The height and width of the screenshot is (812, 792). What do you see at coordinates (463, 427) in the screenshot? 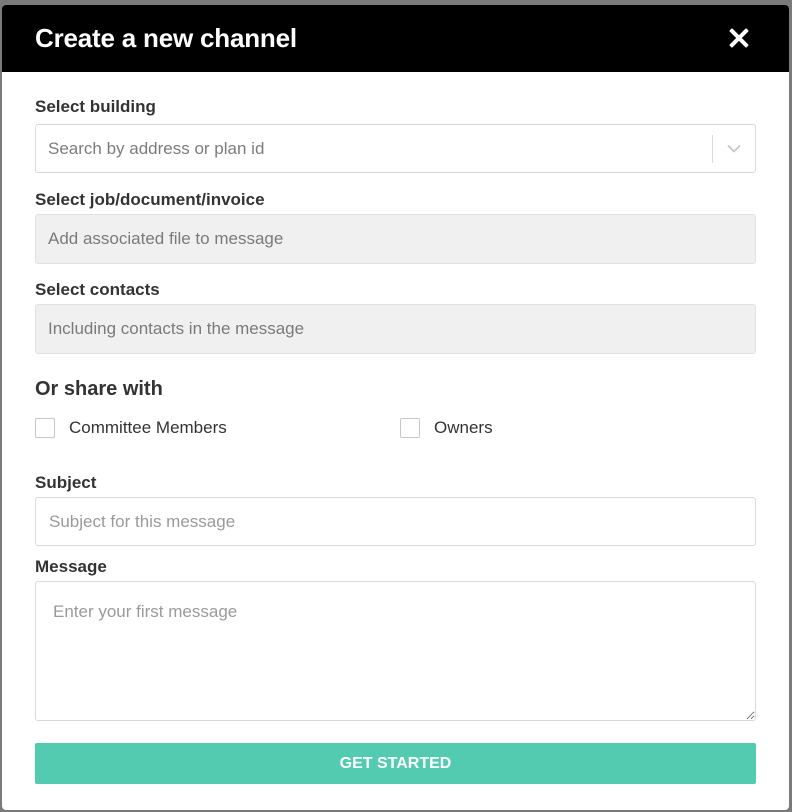
I see `owners-label: Owners` at bounding box center [463, 427].